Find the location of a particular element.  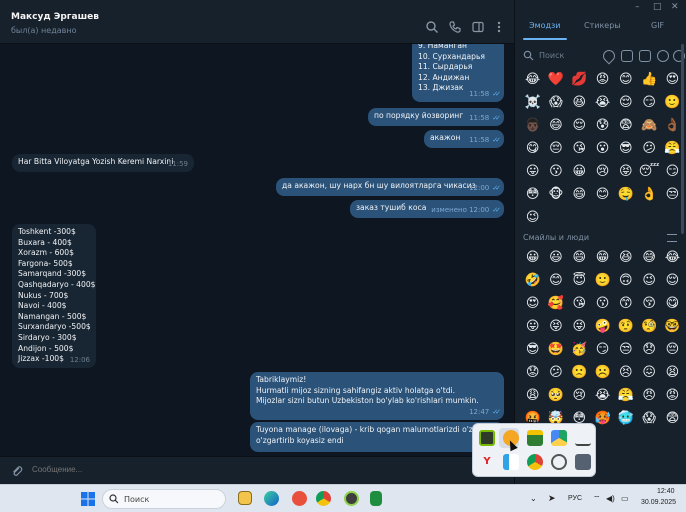

emoji-item: 😗 is located at coordinates (555, 171).